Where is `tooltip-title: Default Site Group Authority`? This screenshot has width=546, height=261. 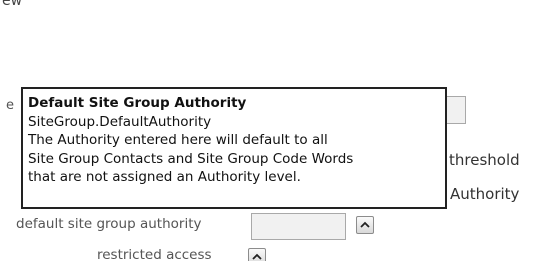
tooltip-title: Default Site Group Authority is located at coordinates (137, 103).